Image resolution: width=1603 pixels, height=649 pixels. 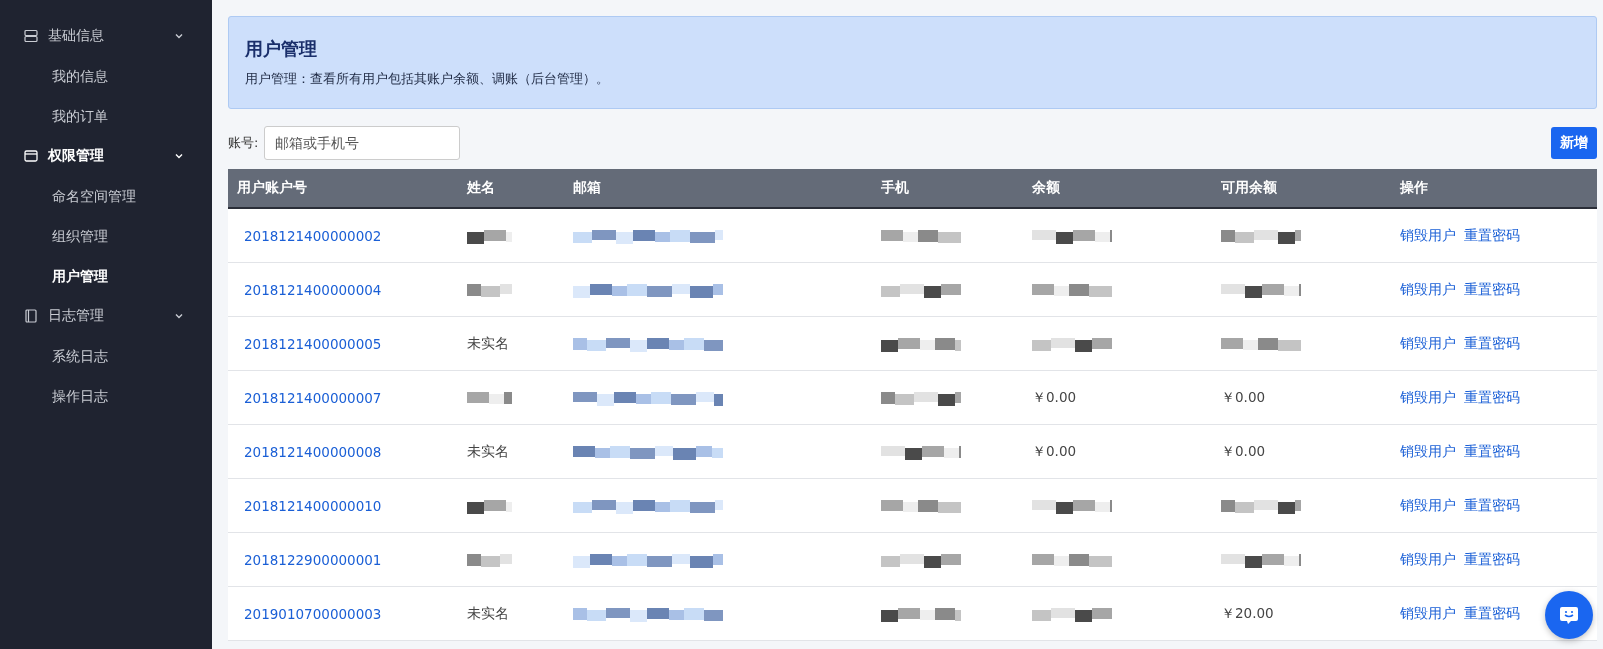 I want to click on sidebar-item: 我的订单, so click(x=80, y=116).